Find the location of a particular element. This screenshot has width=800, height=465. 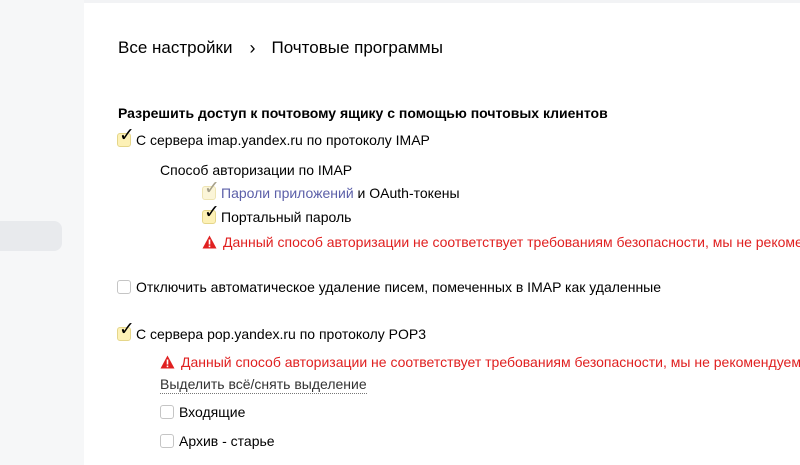

portal-password-option: ✓ Портальный пароль is located at coordinates (277, 215).